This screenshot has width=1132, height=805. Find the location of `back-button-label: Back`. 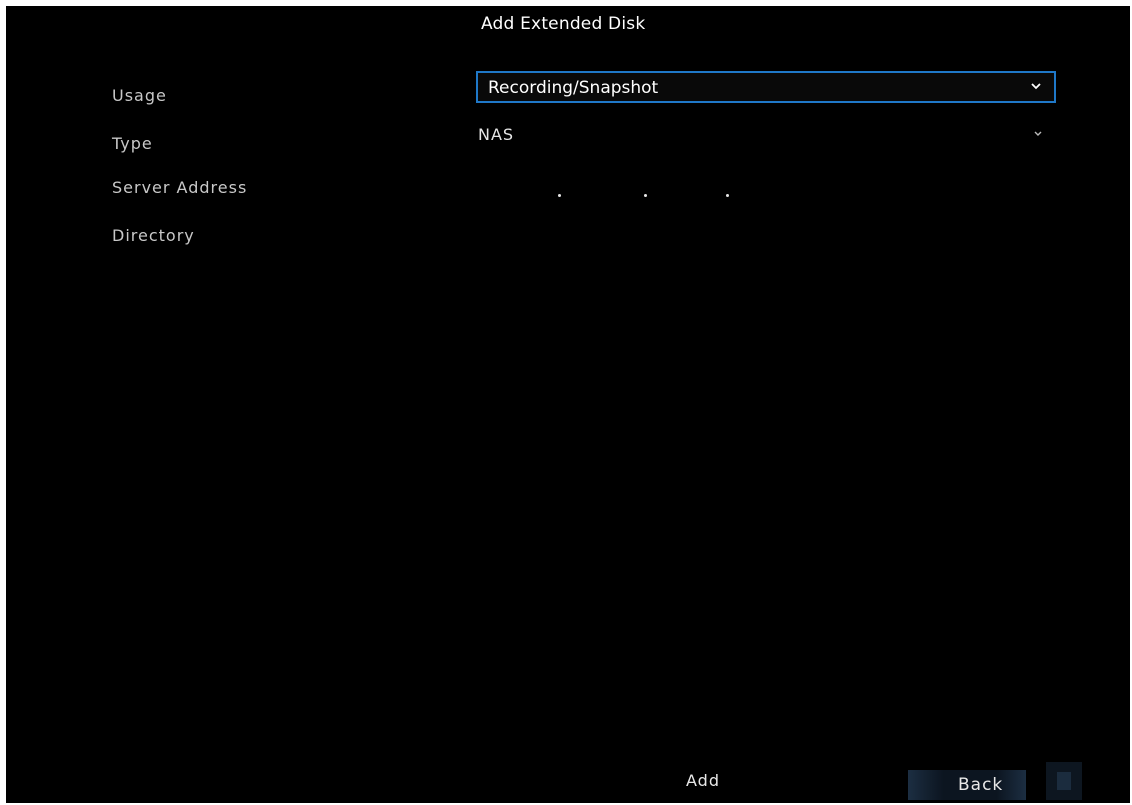

back-button-label: Back is located at coordinates (981, 785).